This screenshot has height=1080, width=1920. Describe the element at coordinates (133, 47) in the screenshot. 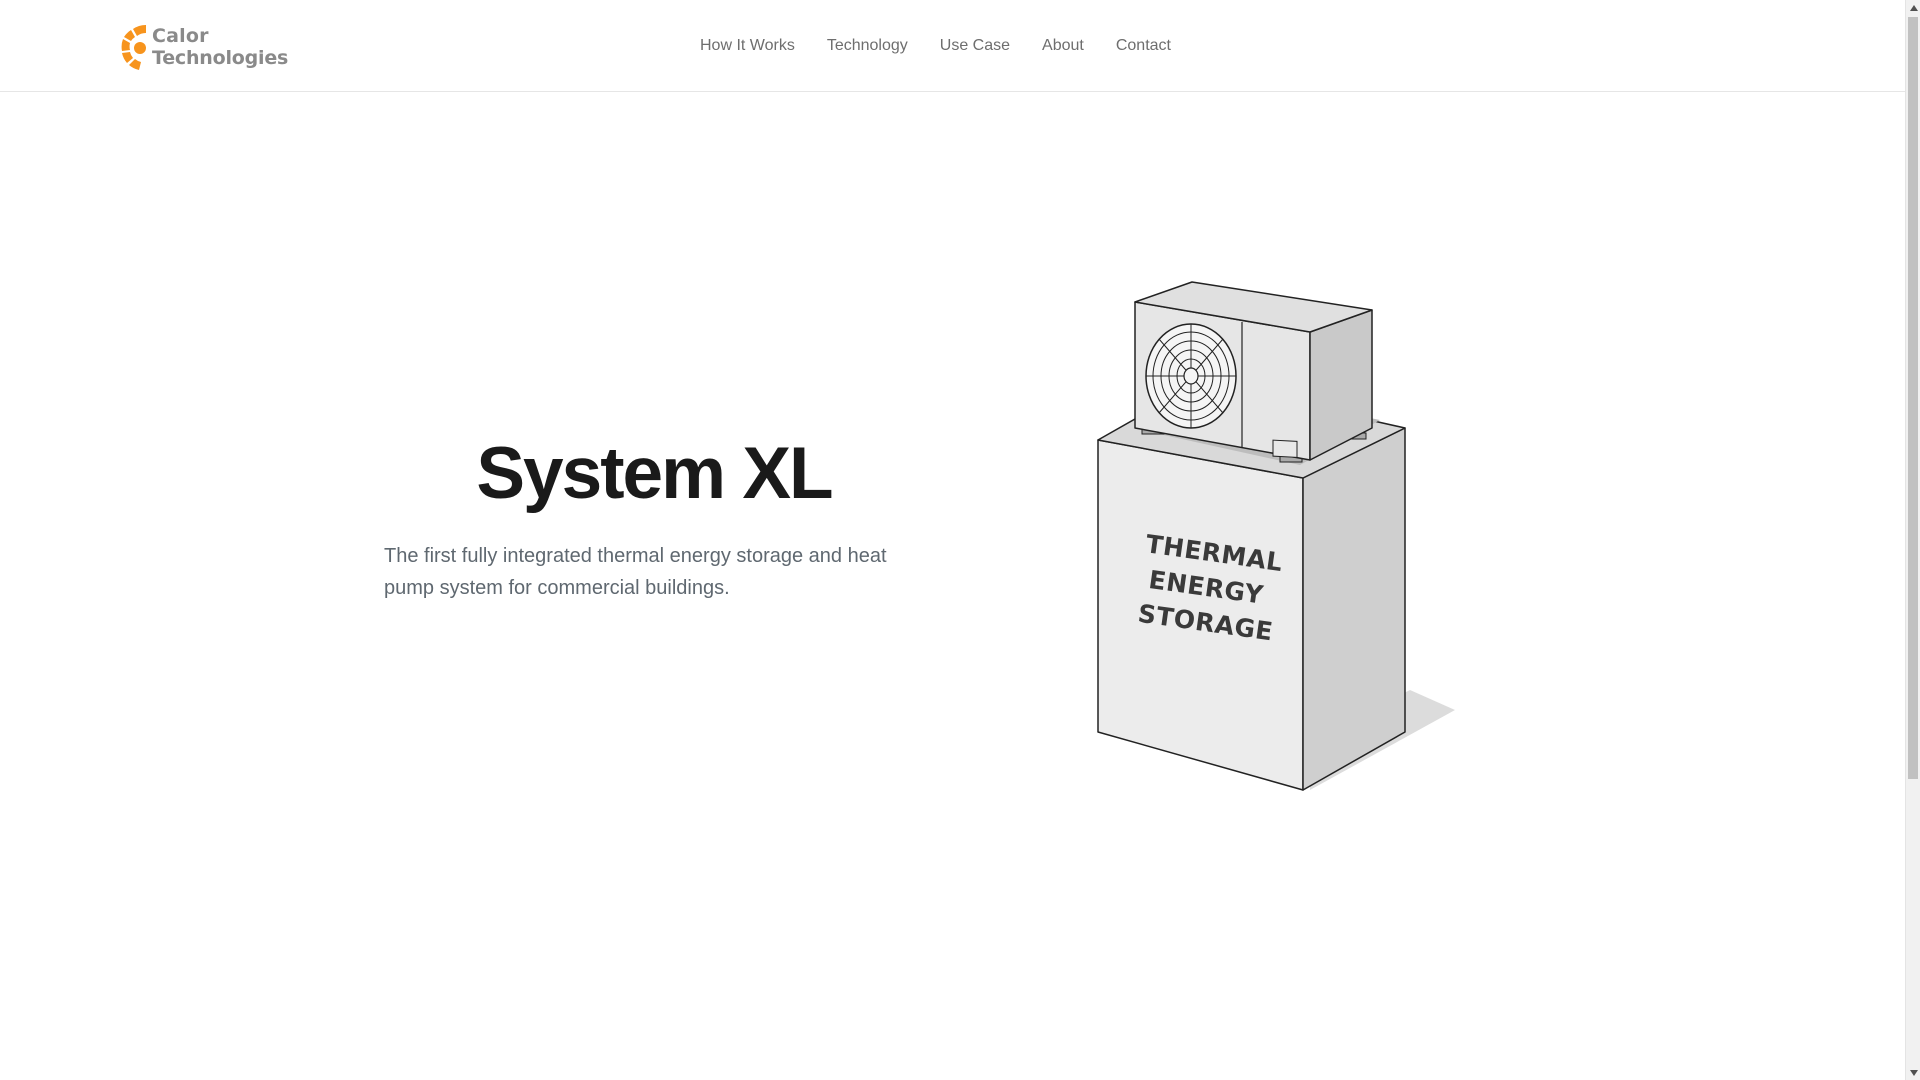

I see `sun-arc-logo-icon` at that location.